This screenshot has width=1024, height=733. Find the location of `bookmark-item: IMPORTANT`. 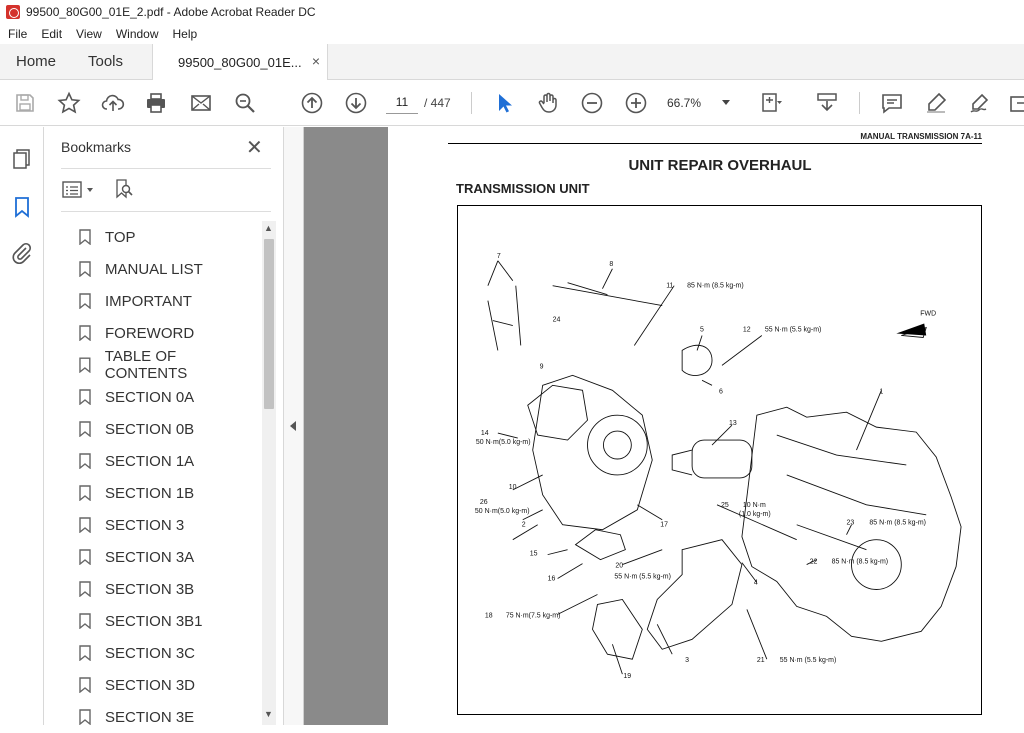

bookmark-item: IMPORTANT is located at coordinates (167, 301).